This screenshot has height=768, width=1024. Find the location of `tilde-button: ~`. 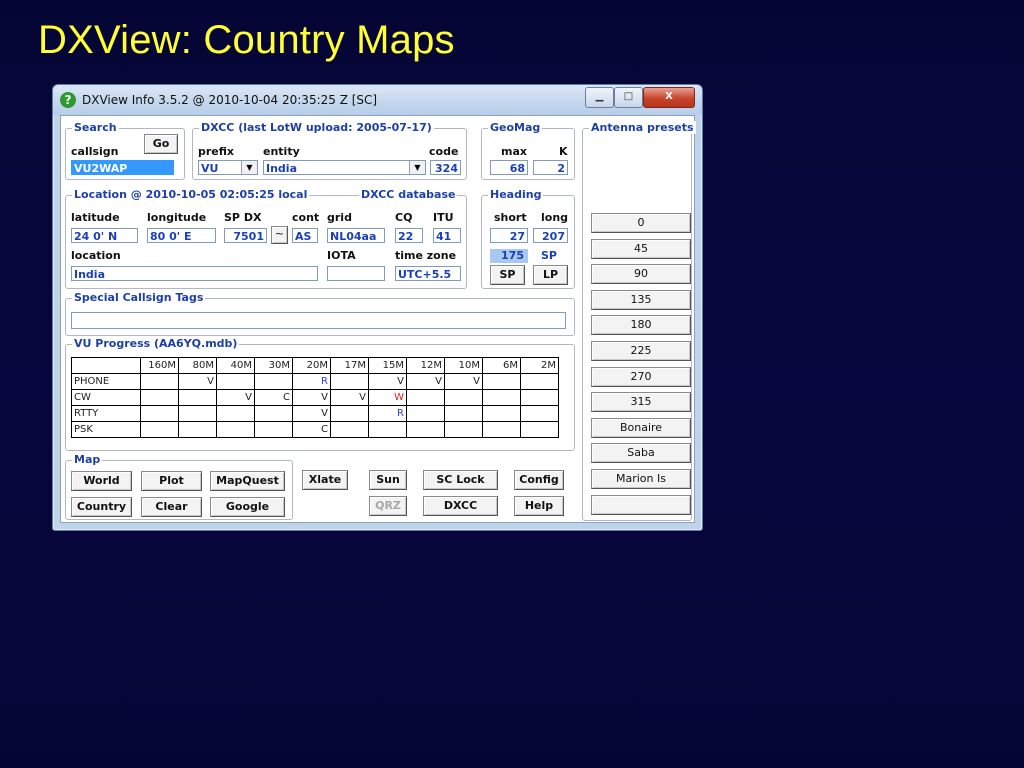

tilde-button: ~ is located at coordinates (279, 235).